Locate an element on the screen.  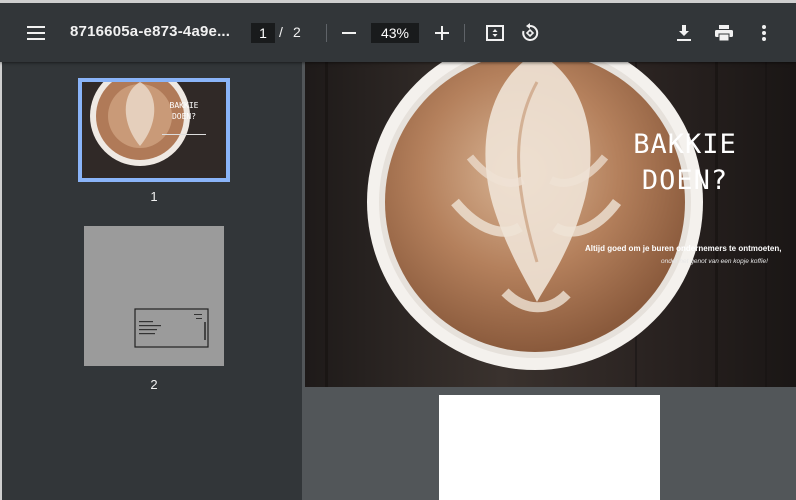
plus-icon is located at coordinates (442, 33).